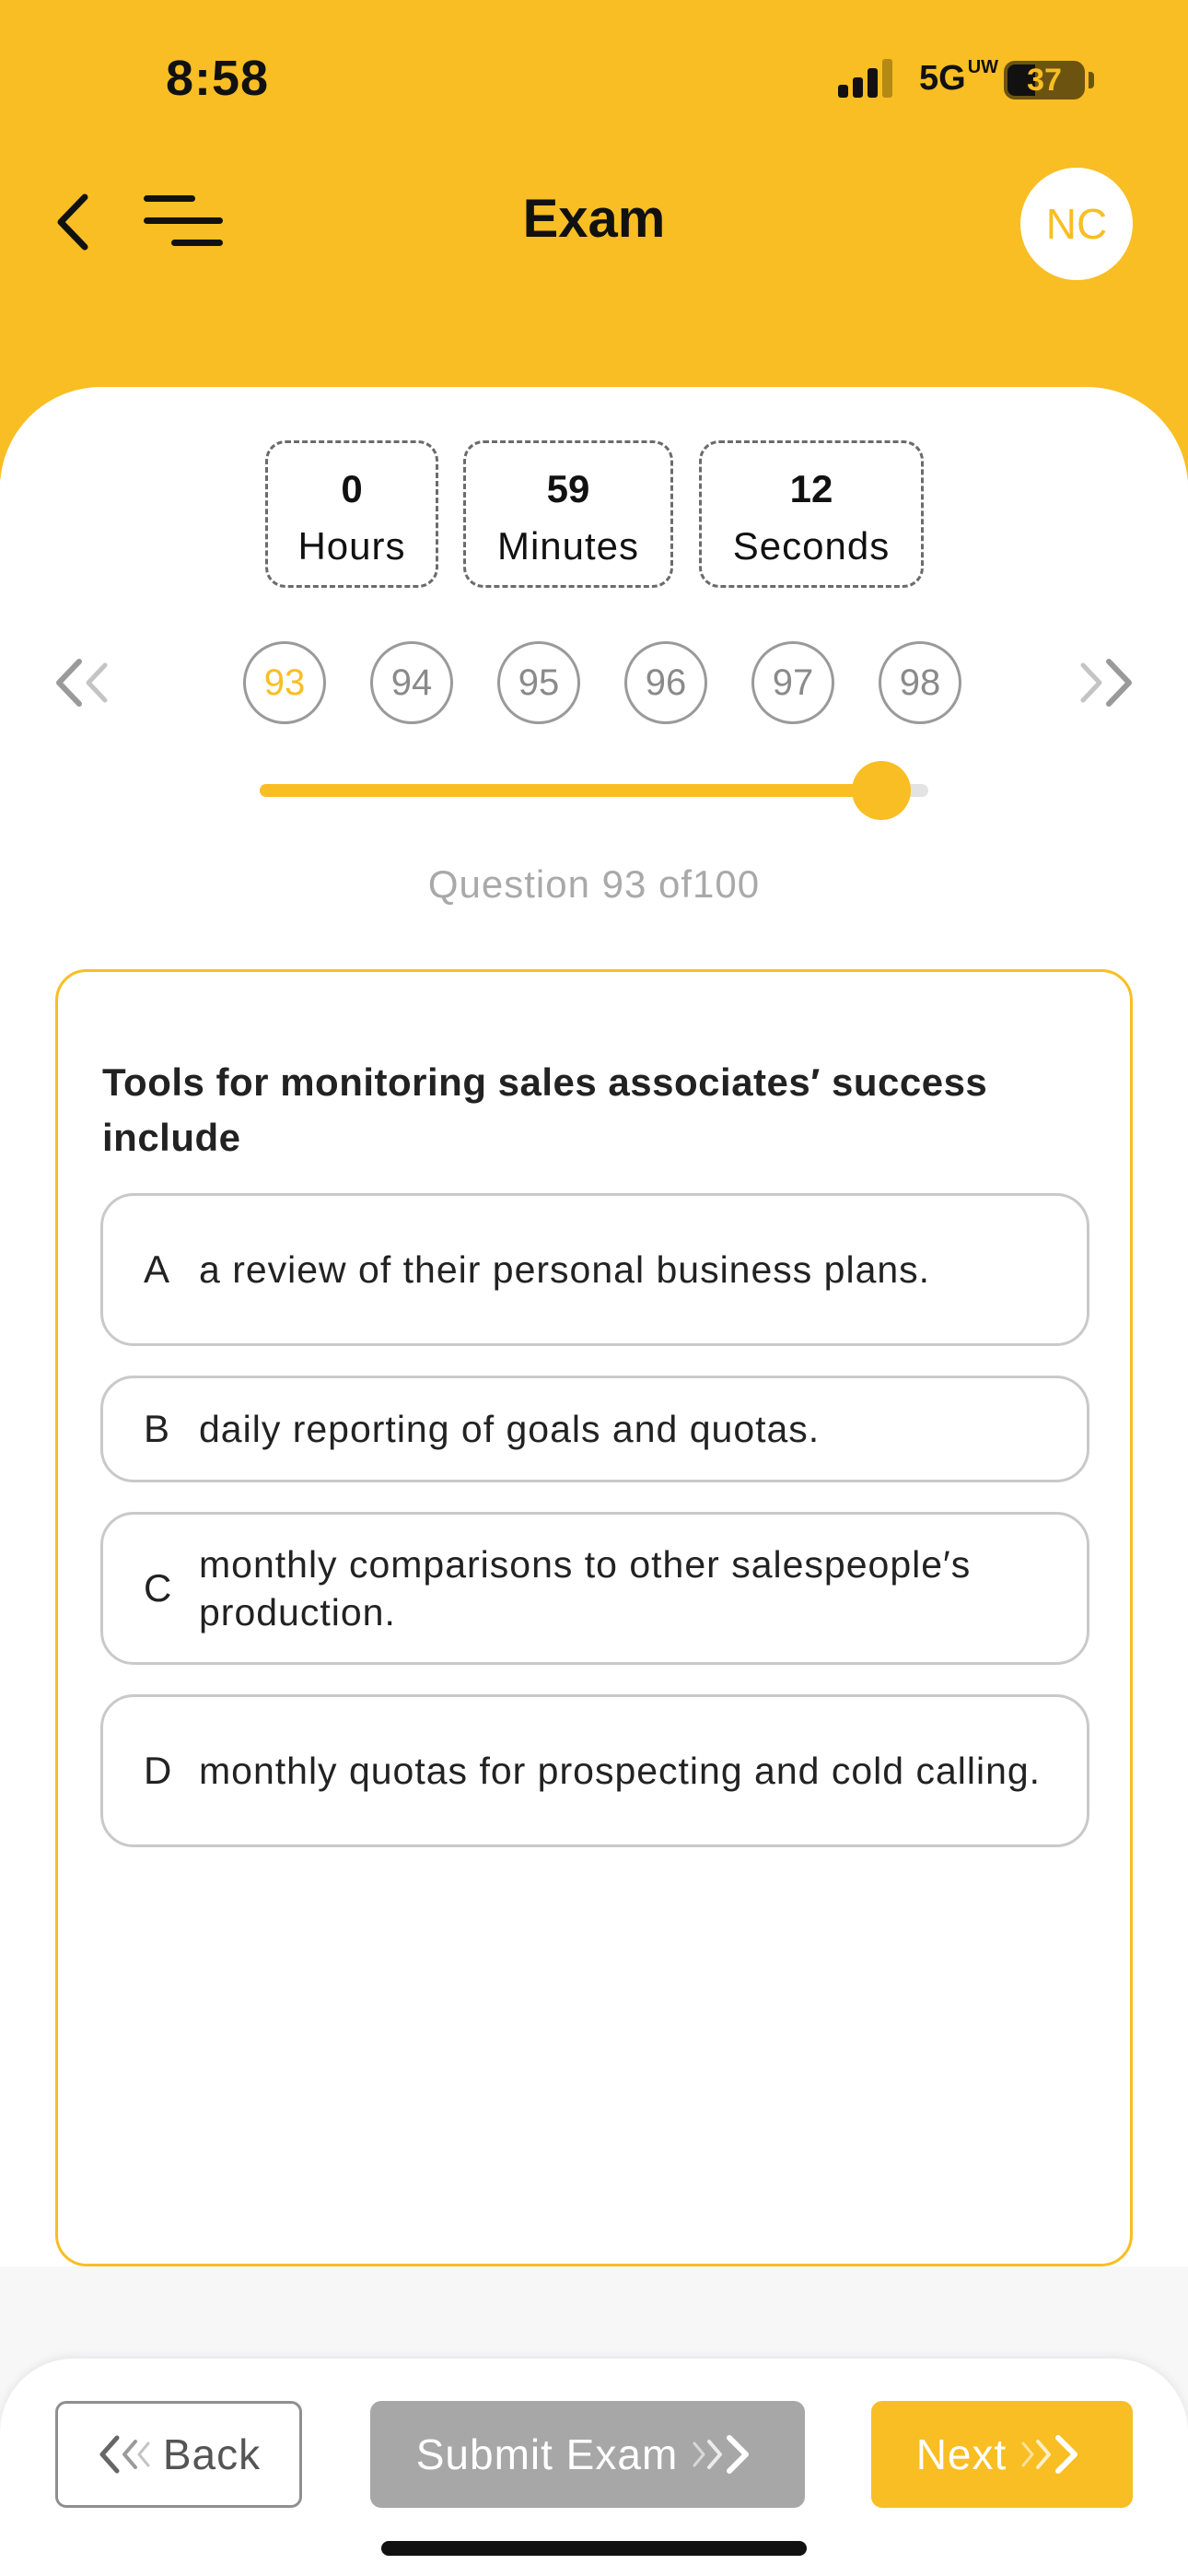 The height and width of the screenshot is (2576, 1188). What do you see at coordinates (157, 1269) in the screenshot?
I see `option-letter: A` at bounding box center [157, 1269].